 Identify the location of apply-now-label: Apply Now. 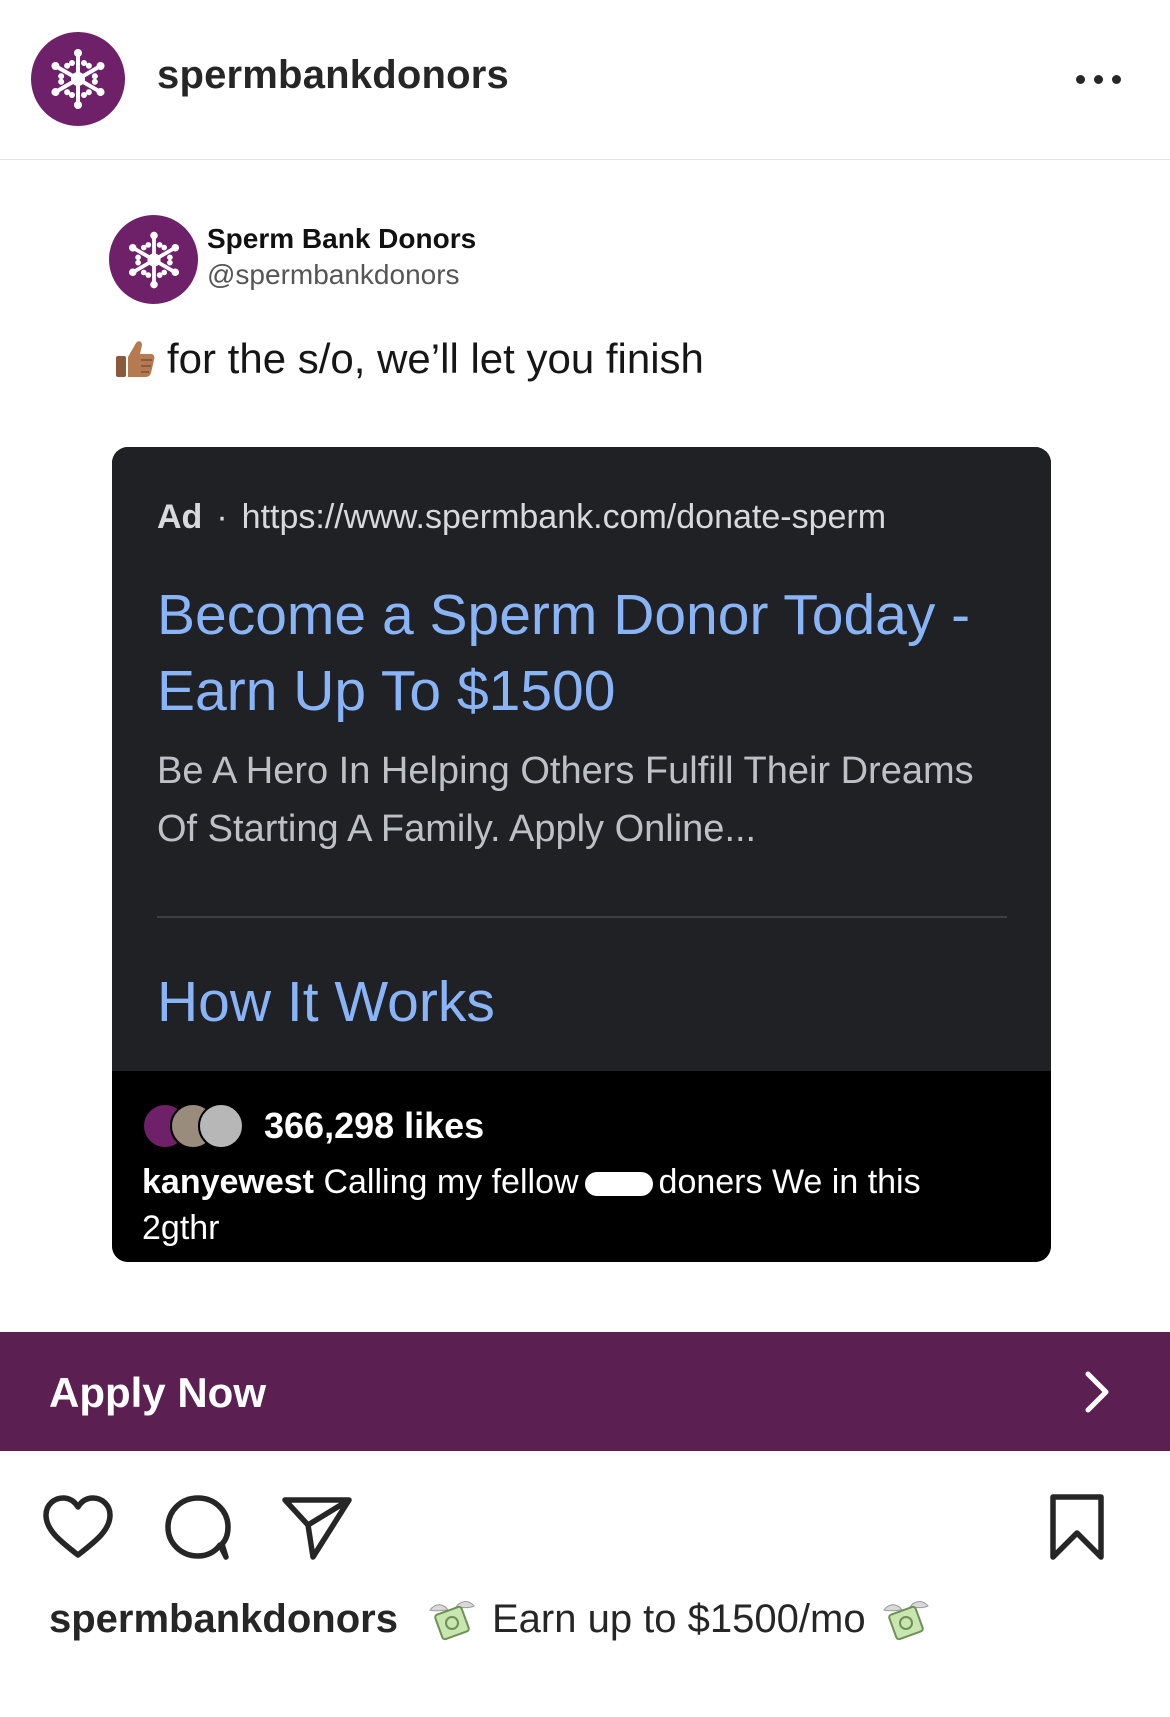
(157, 1392).